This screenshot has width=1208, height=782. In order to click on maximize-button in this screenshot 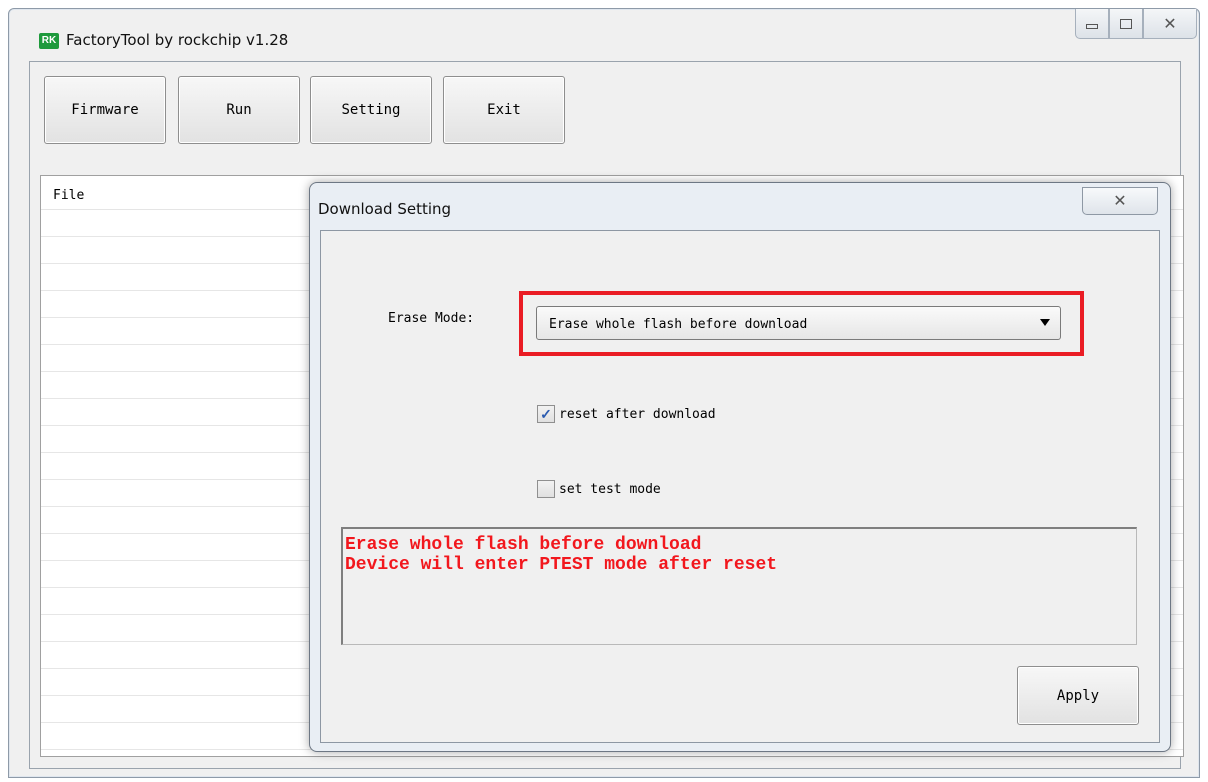, I will do `click(1126, 24)`.